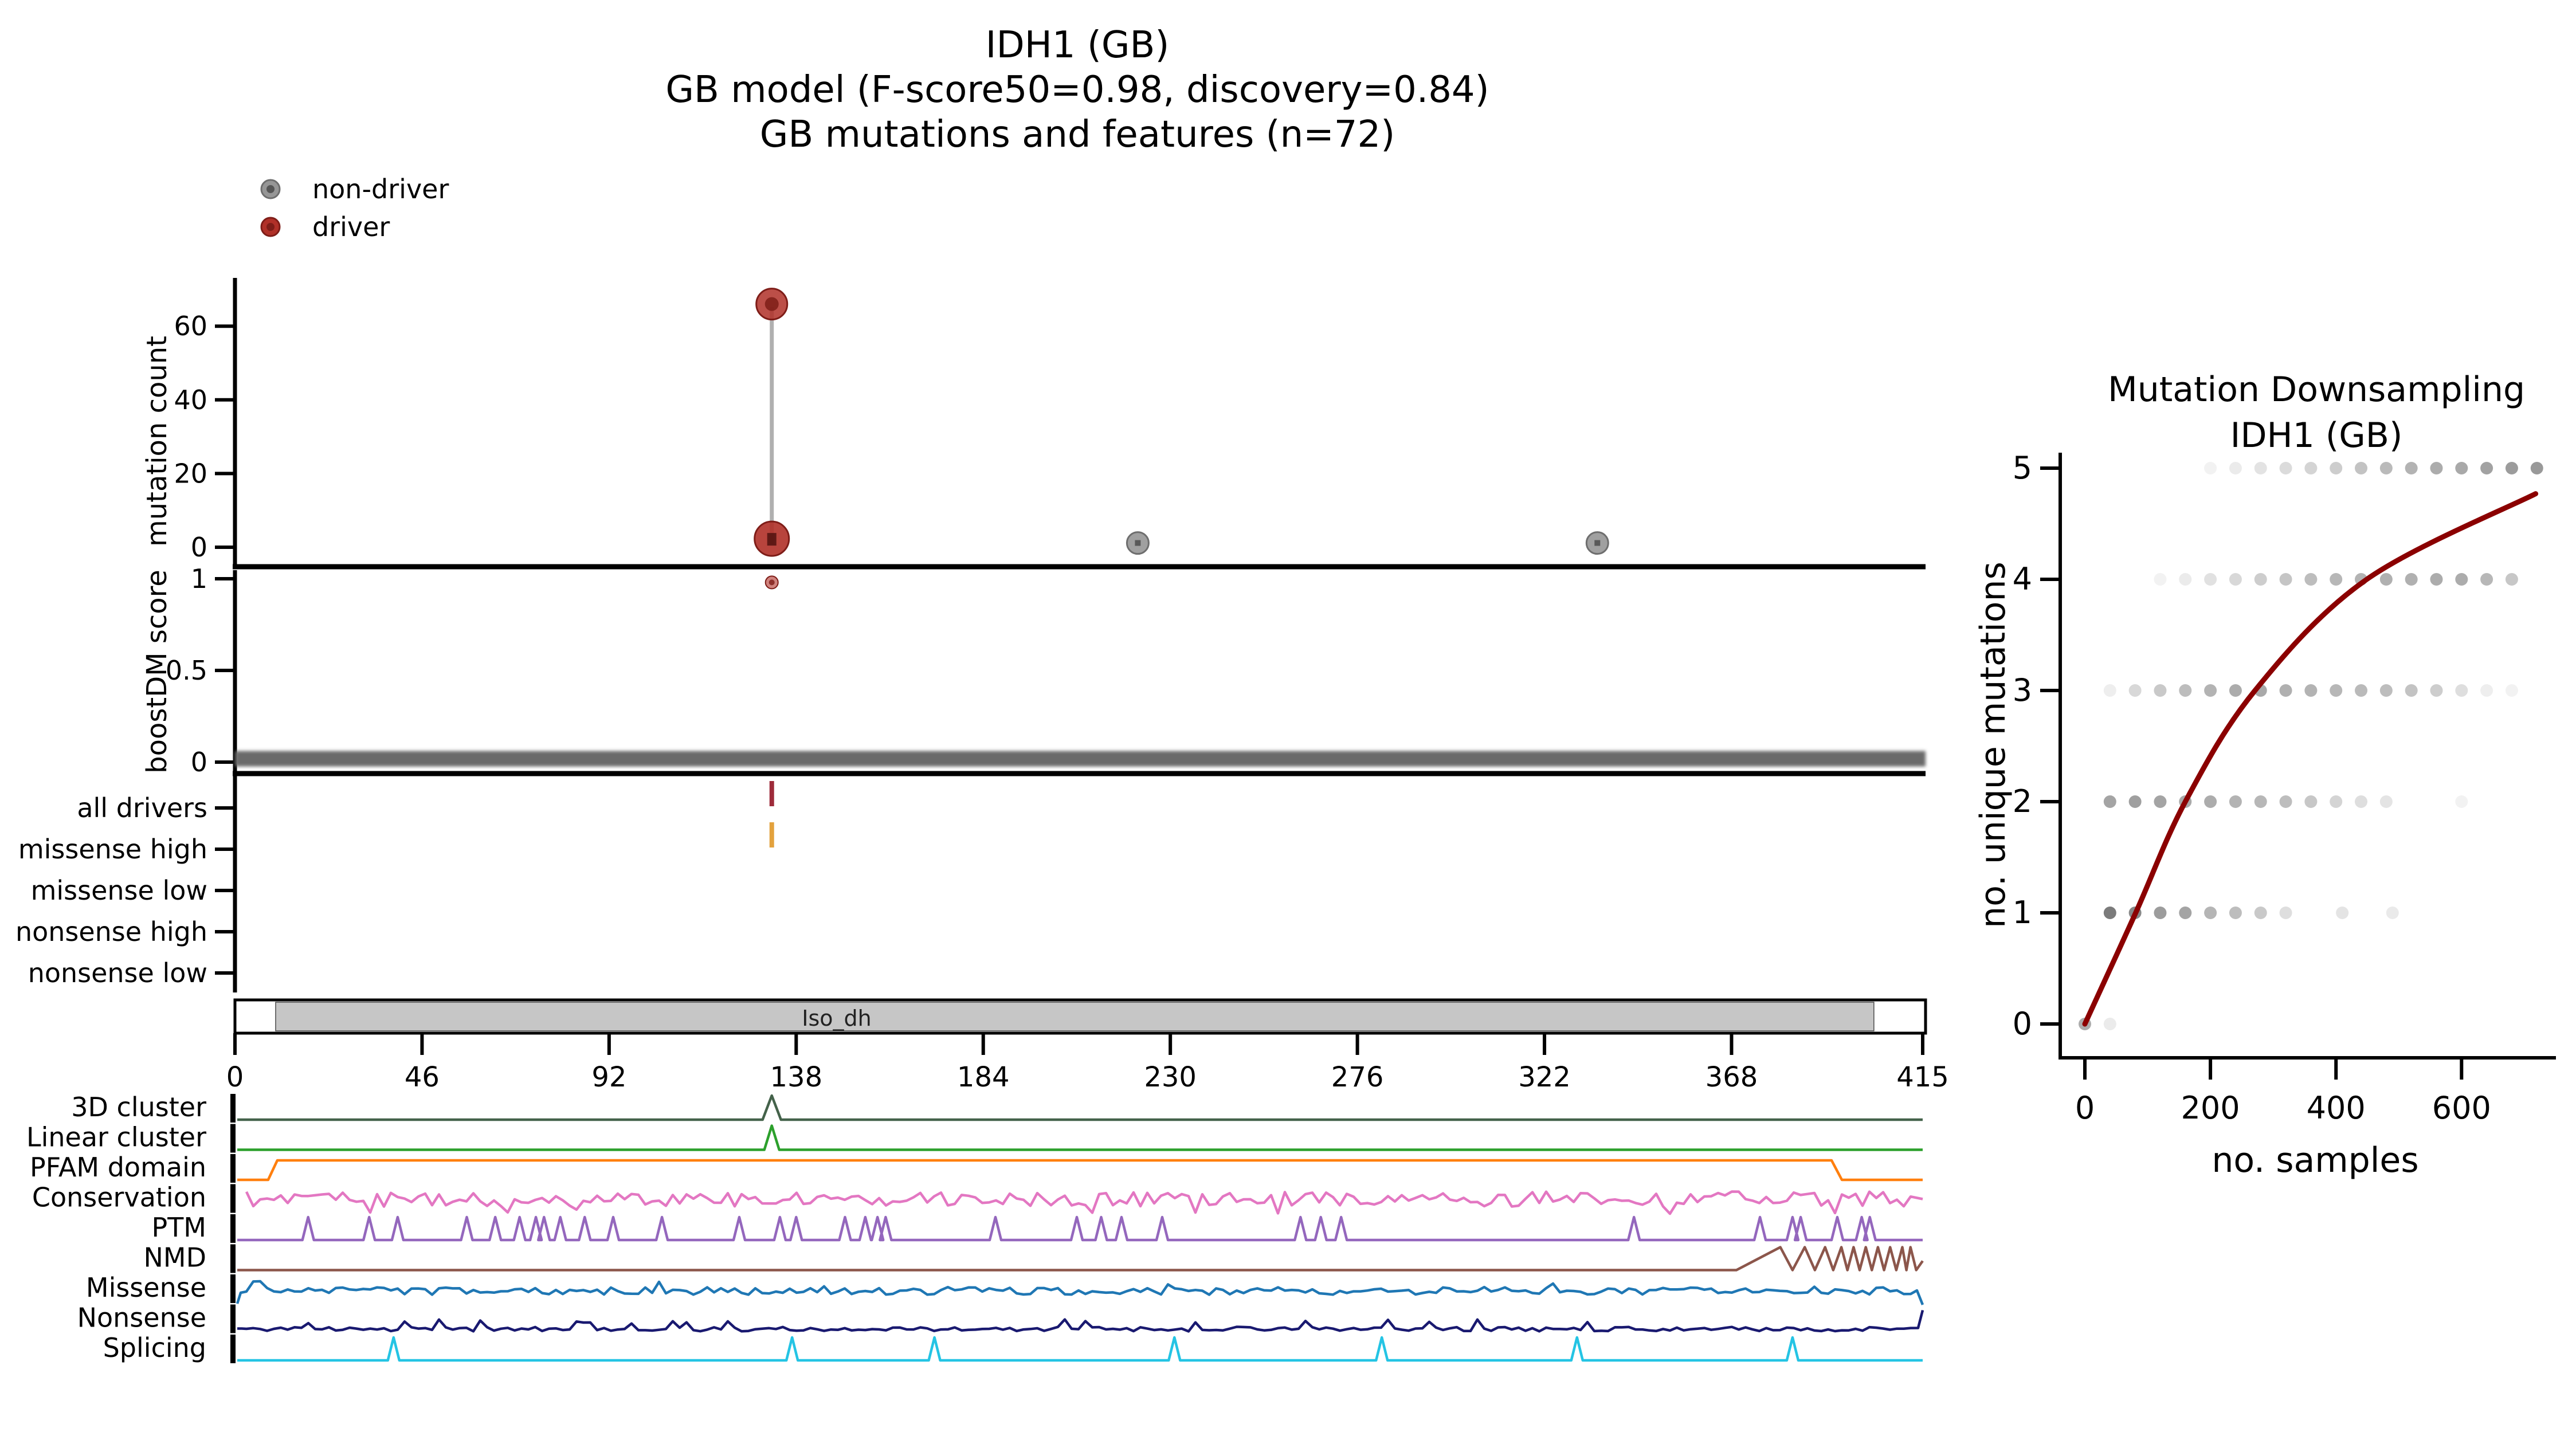 Image resolution: width=2576 pixels, height=1440 pixels. What do you see at coordinates (2022, 1024) in the screenshot?
I see `down-ytick-label: 0` at bounding box center [2022, 1024].